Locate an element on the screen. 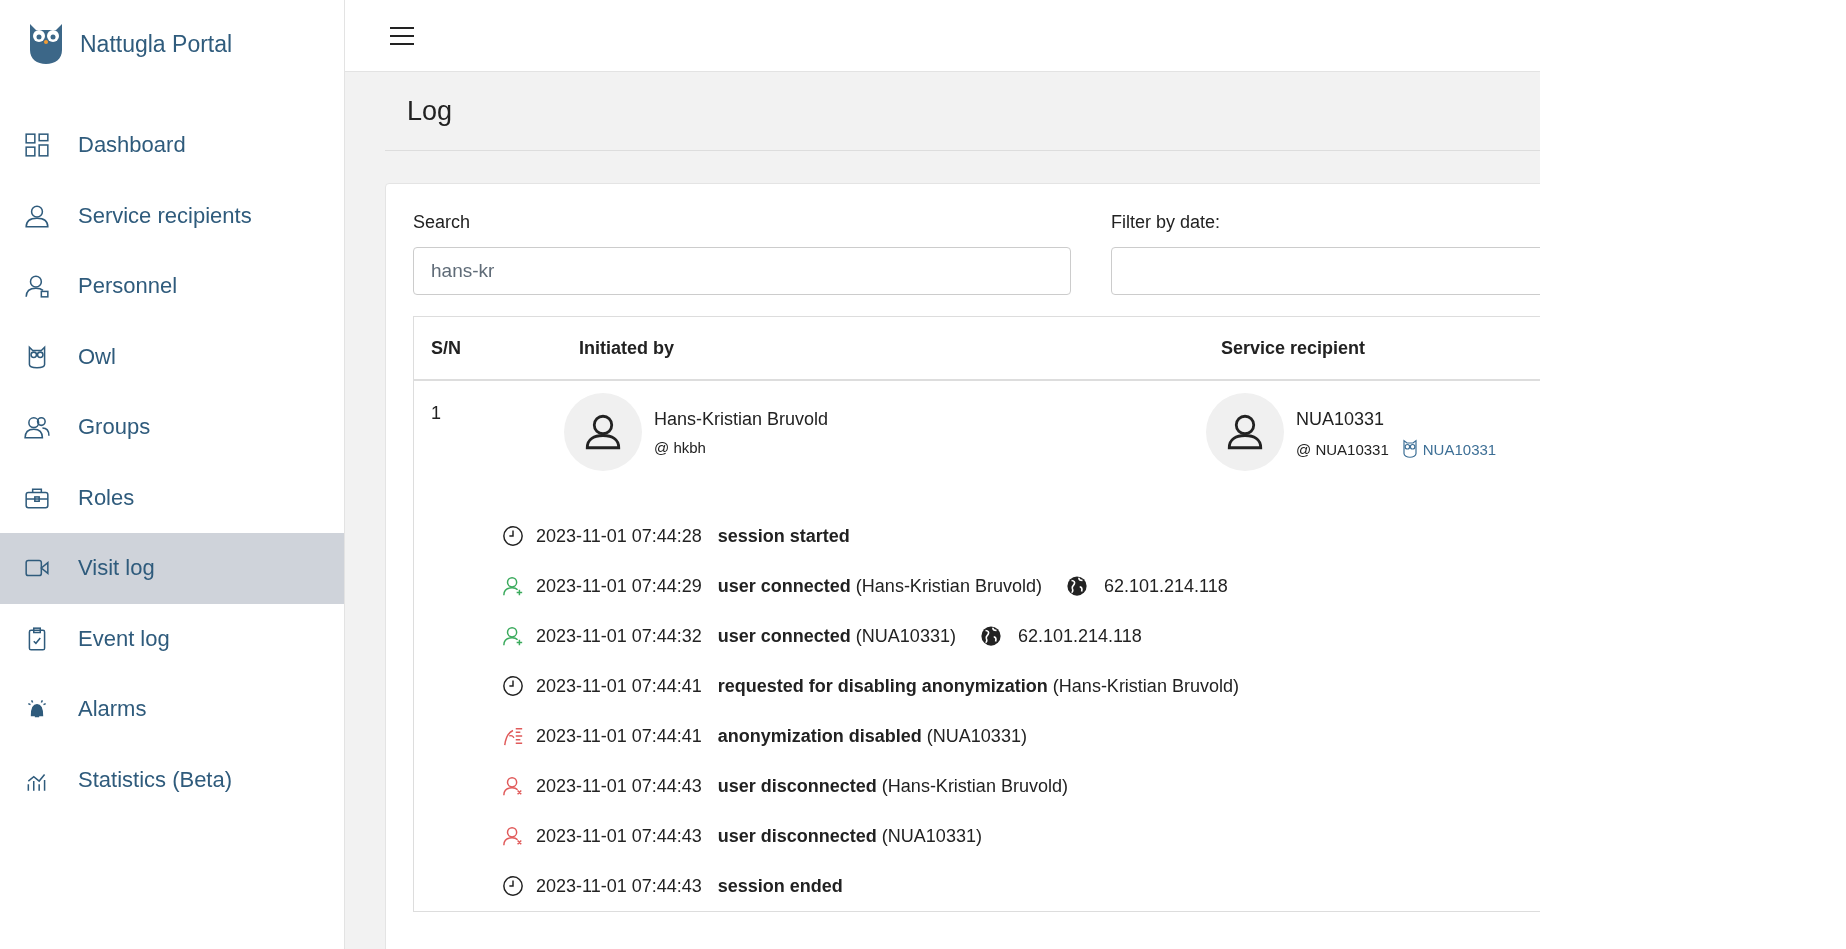 The image size is (1846, 949). owl-link: NUA10331 is located at coordinates (1459, 449).